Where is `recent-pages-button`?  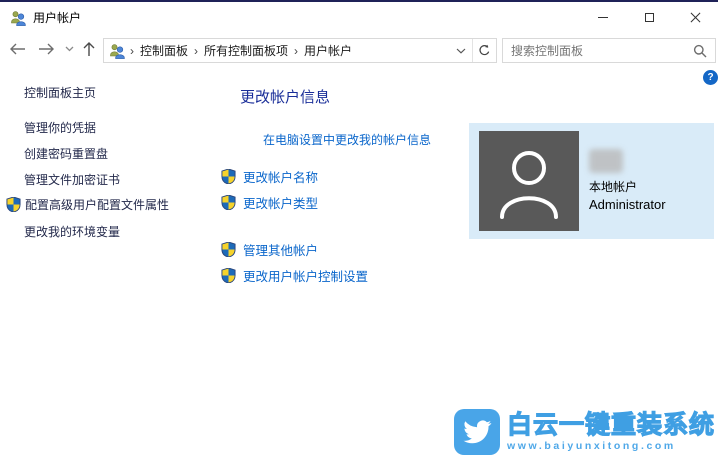
recent-pages-button is located at coordinates (69, 49).